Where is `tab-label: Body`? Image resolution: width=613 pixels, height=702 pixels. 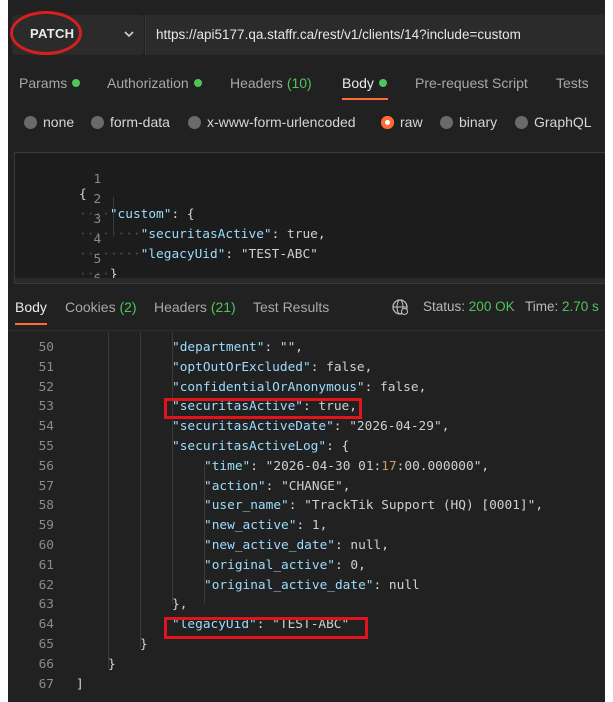
tab-label: Body is located at coordinates (31, 307).